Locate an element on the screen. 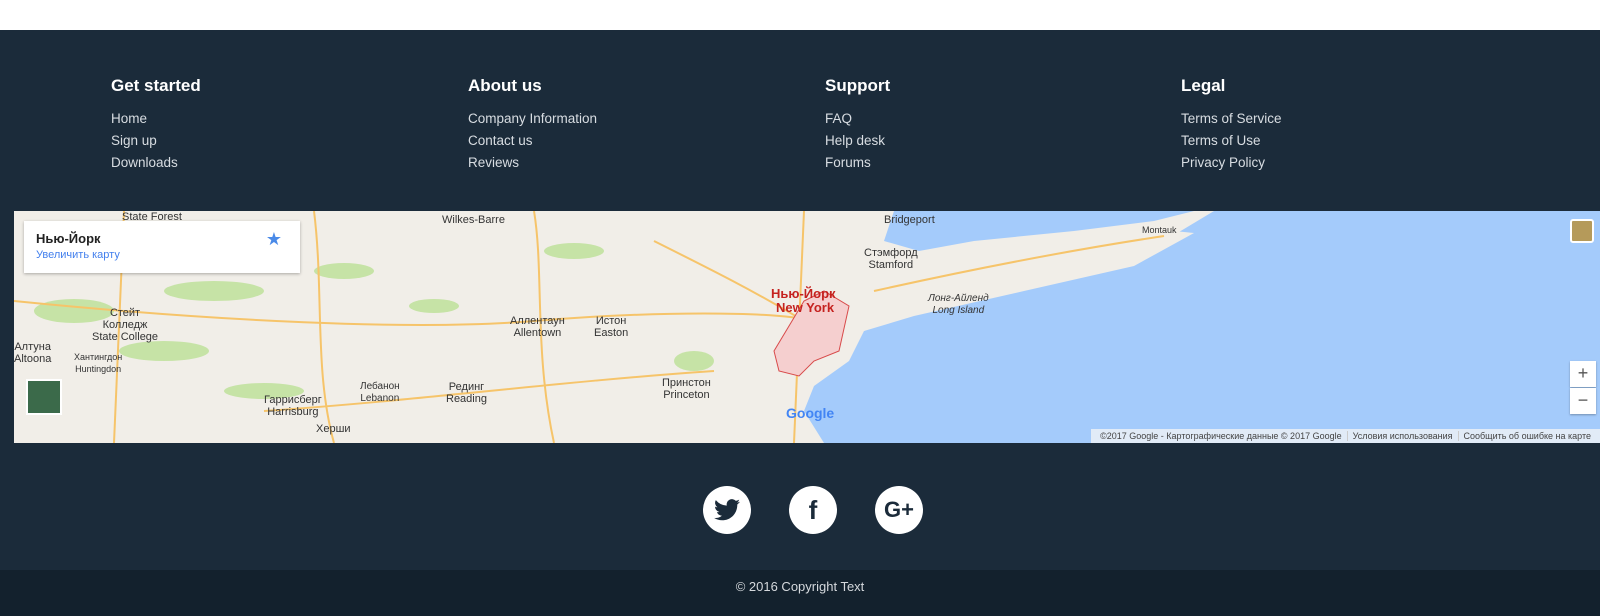 The image size is (1600, 616). link-sign-up: Sign up is located at coordinates (156, 141).